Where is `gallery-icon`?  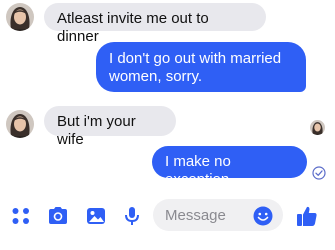
gallery-icon is located at coordinates (96, 216).